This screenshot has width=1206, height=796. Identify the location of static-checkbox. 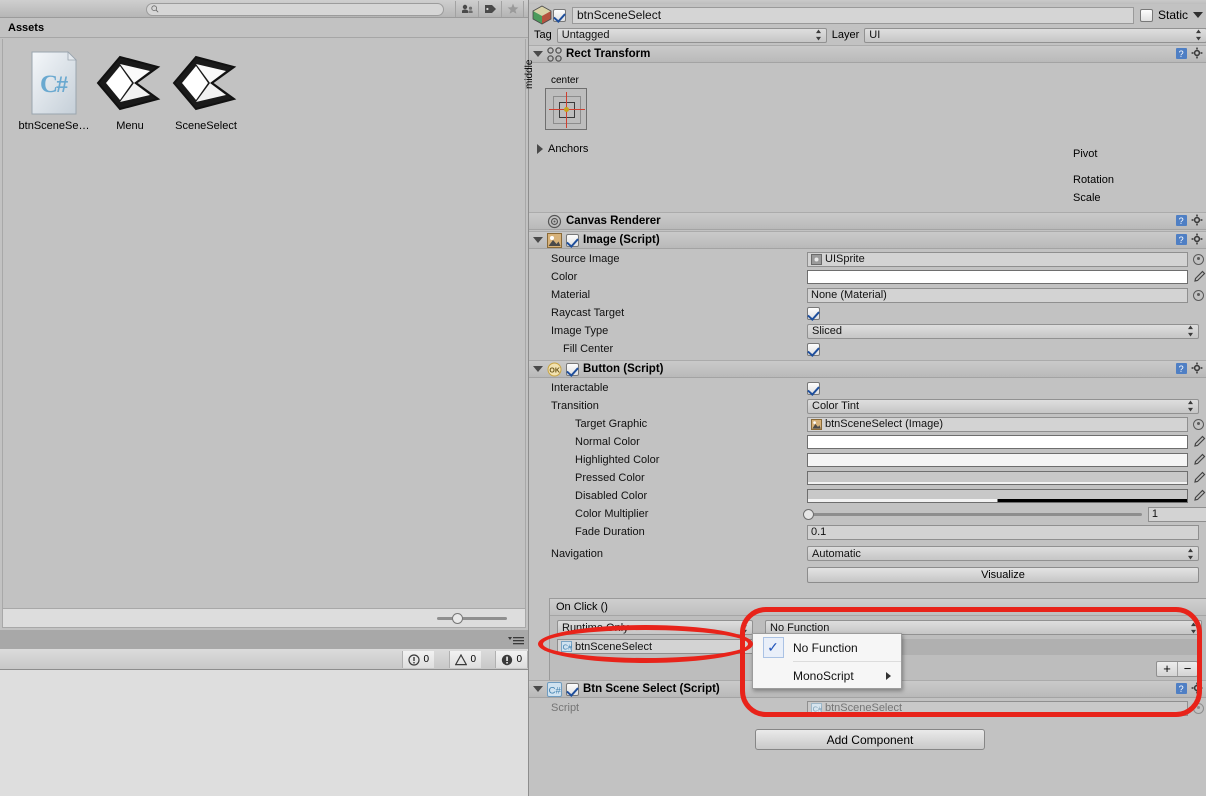
(1146, 15).